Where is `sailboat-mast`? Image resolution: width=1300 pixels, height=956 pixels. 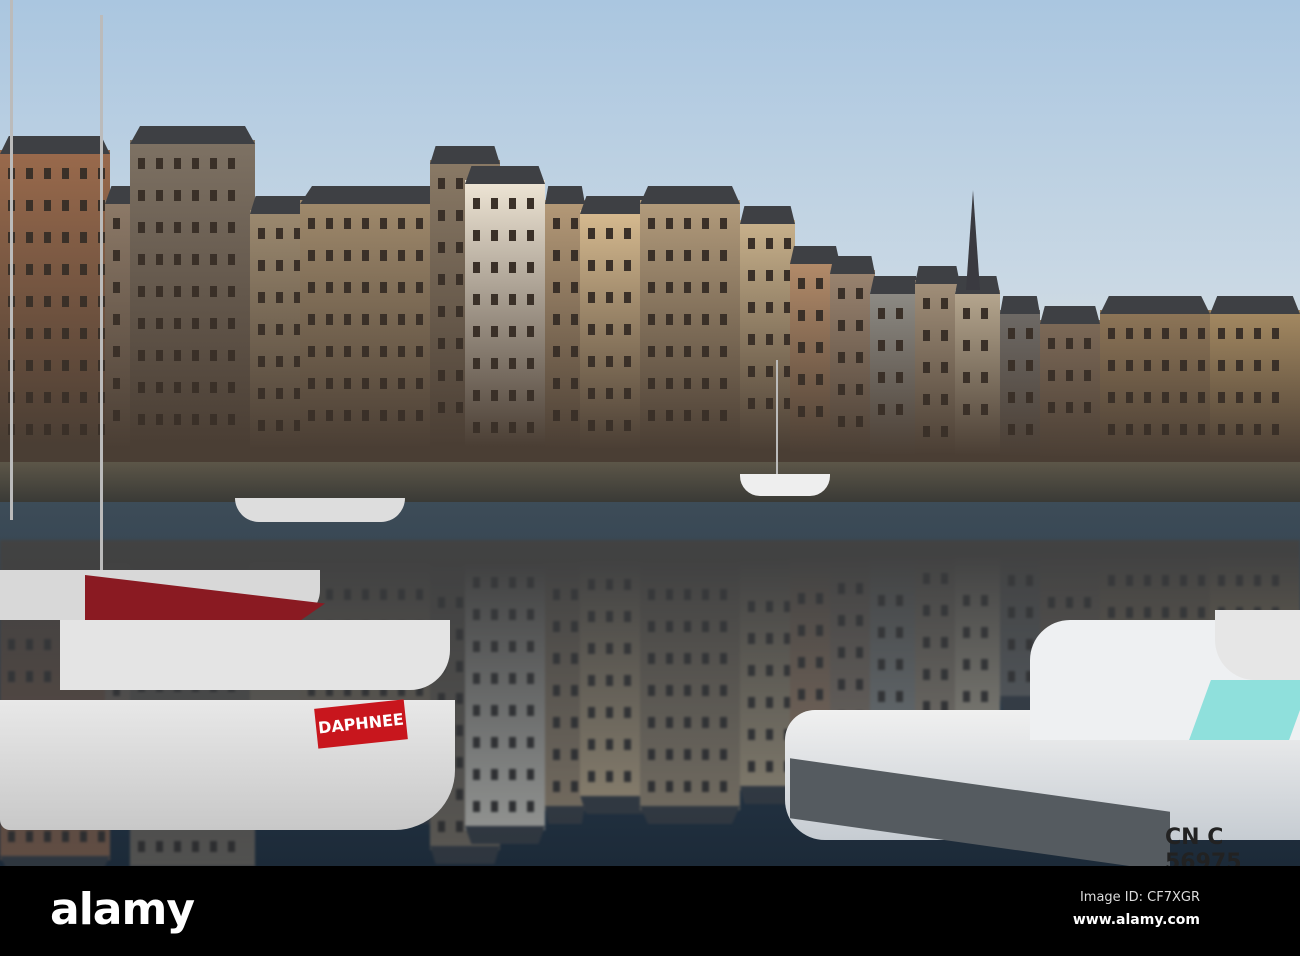
sailboat-mast is located at coordinates (101, 295).